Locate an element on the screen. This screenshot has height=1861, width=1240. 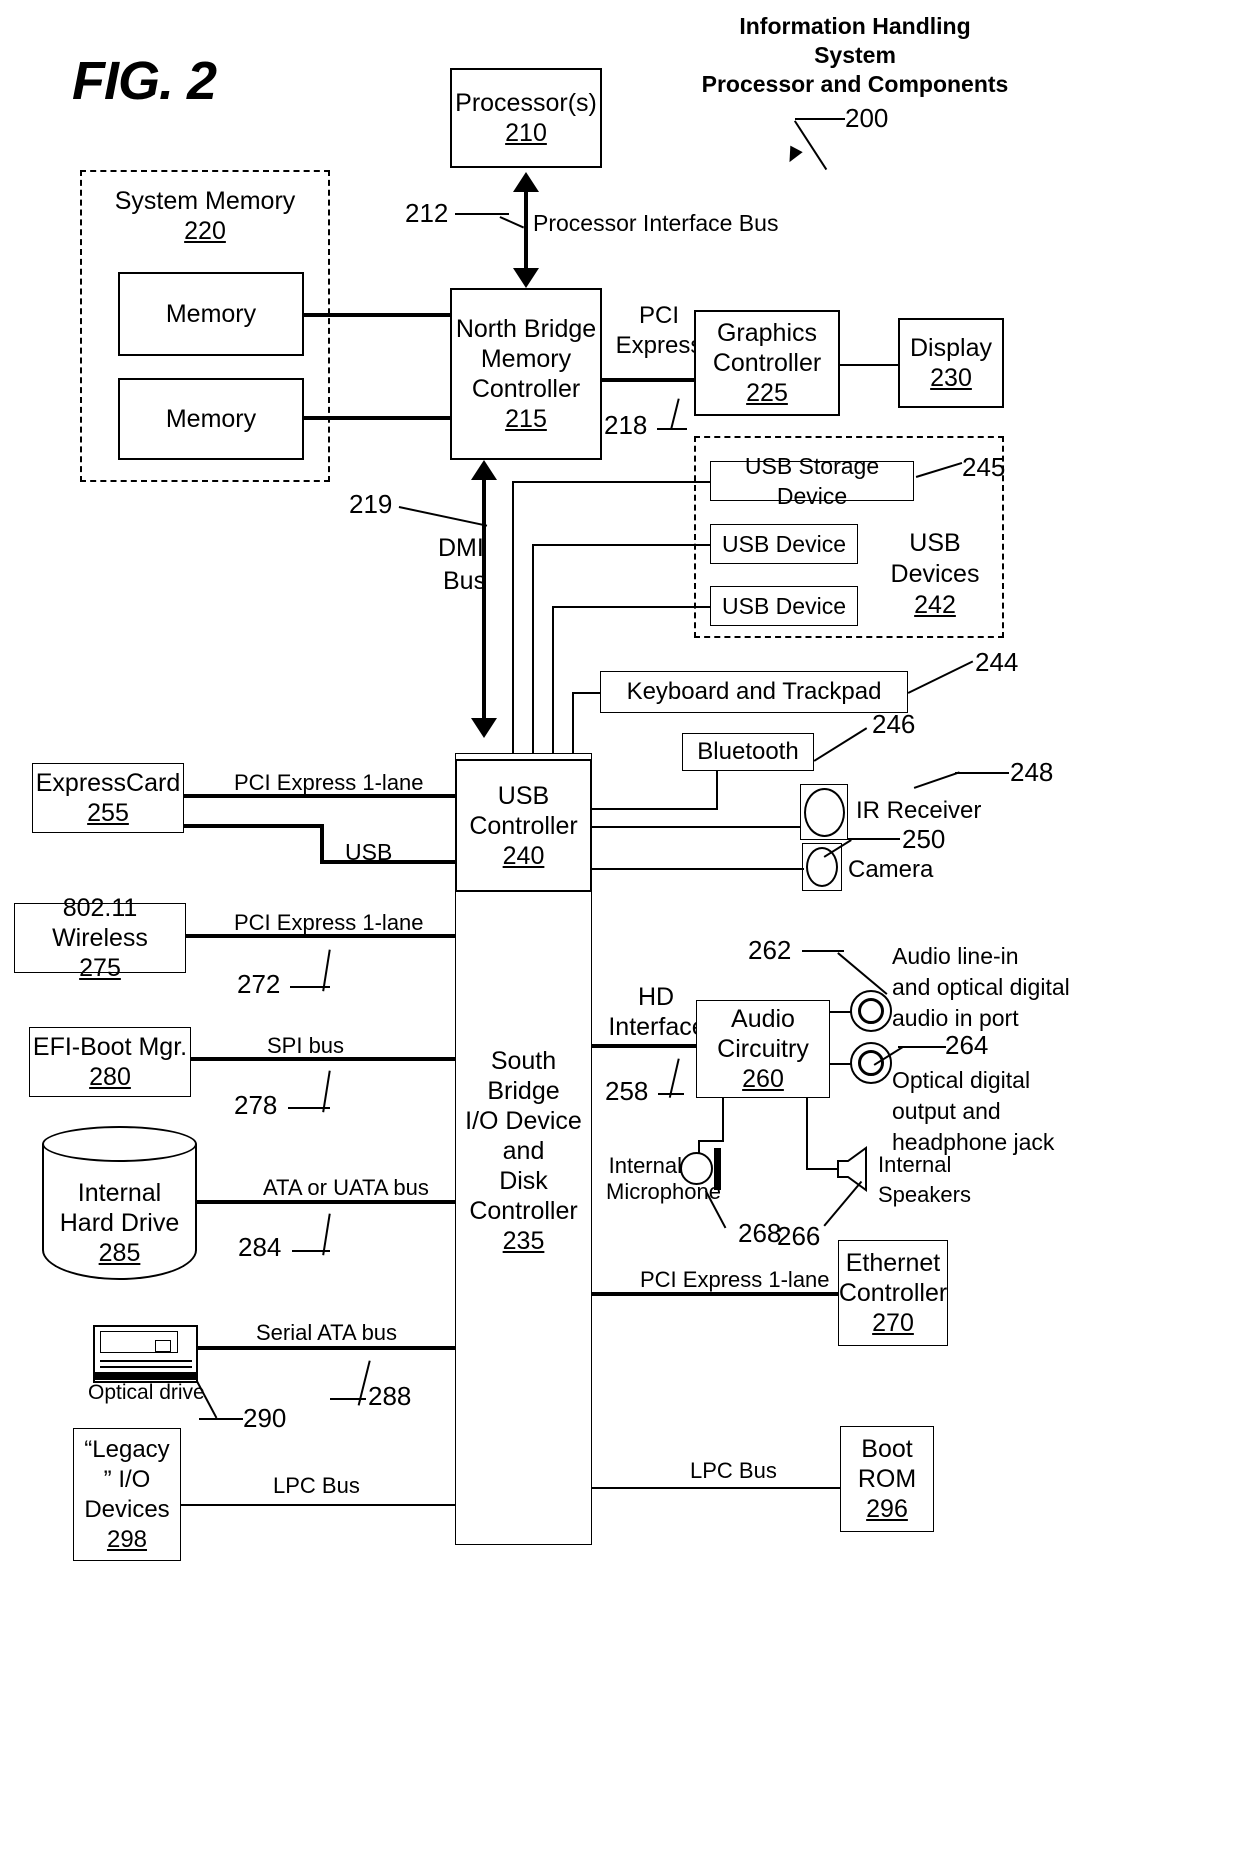
ref-264: 264 is located at coordinates (967, 1045).